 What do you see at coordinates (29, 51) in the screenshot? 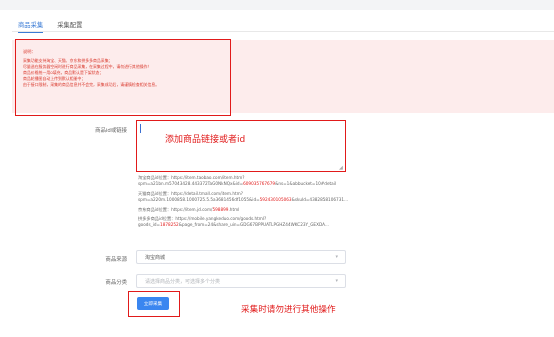
I see `notice-title: 说明：` at bounding box center [29, 51].